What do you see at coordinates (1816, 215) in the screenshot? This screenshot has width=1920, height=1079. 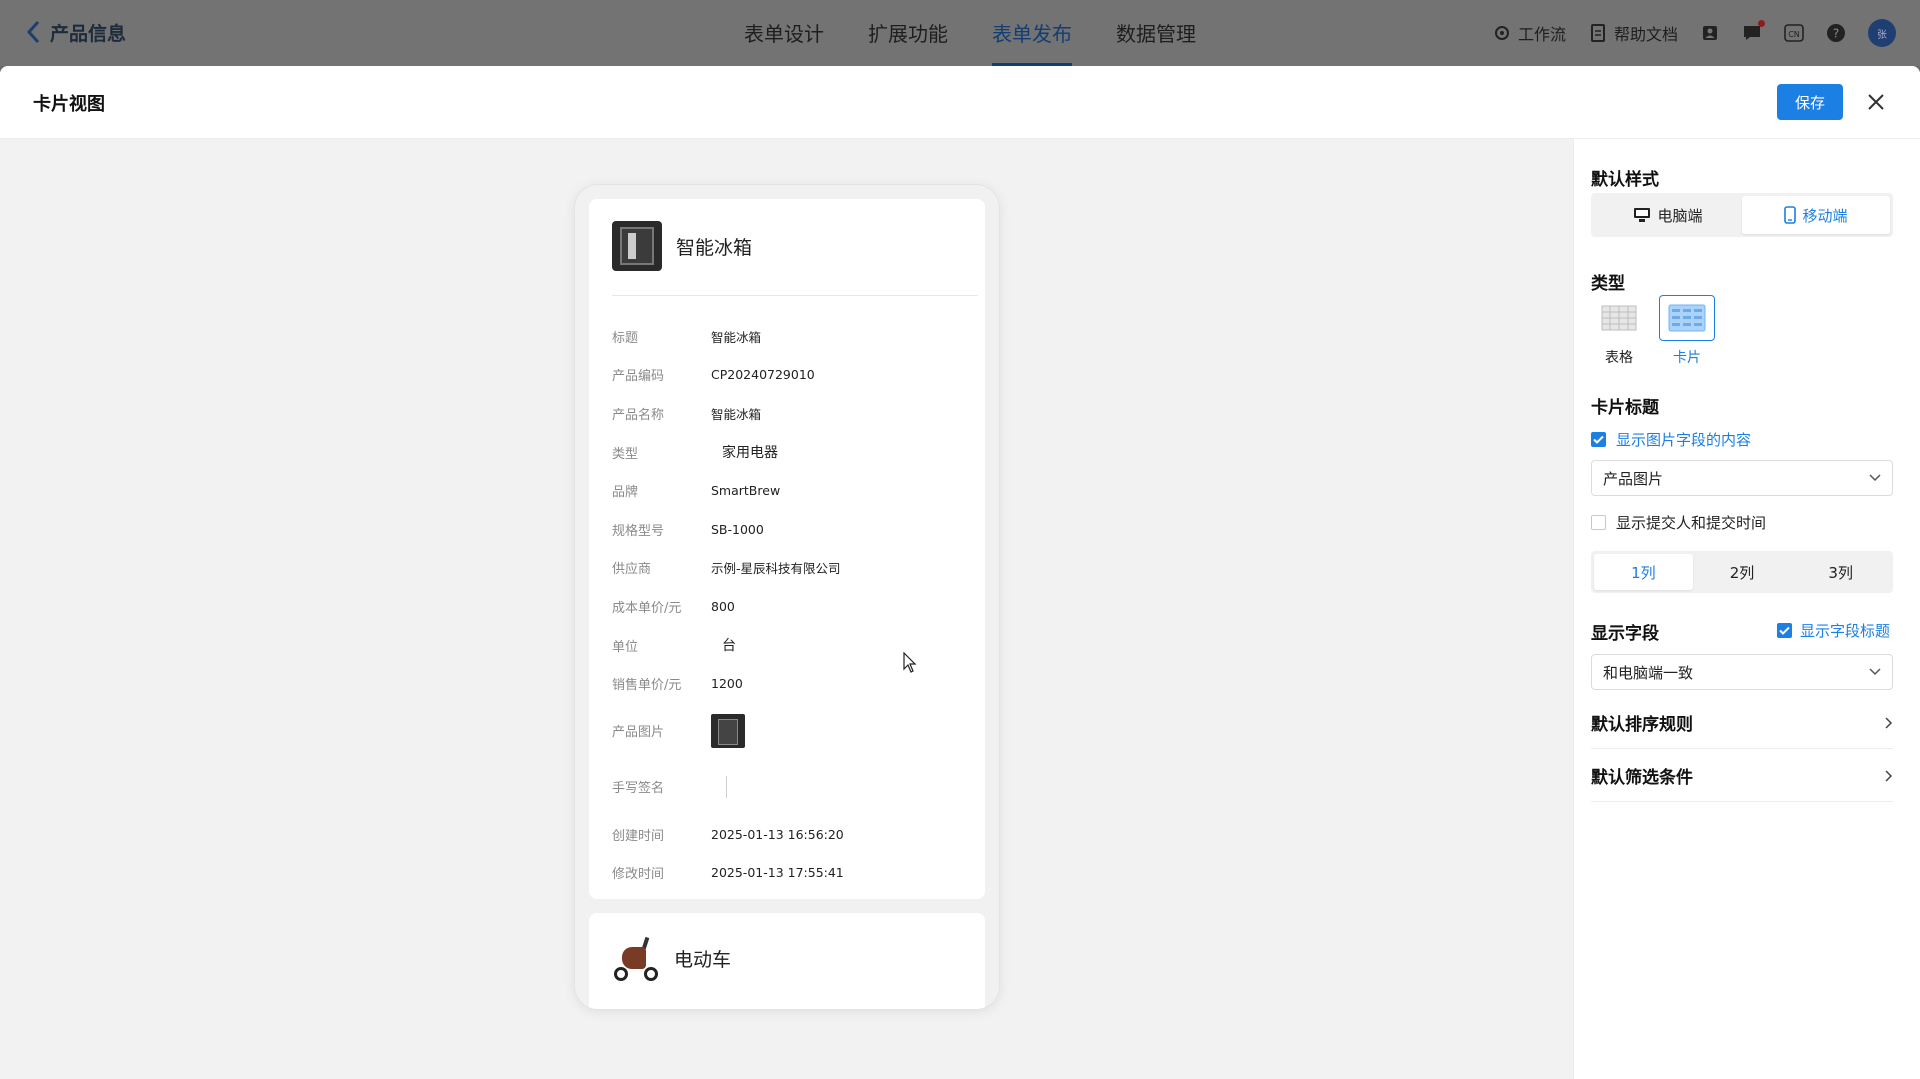 I see `mobile-option: 移动端` at bounding box center [1816, 215].